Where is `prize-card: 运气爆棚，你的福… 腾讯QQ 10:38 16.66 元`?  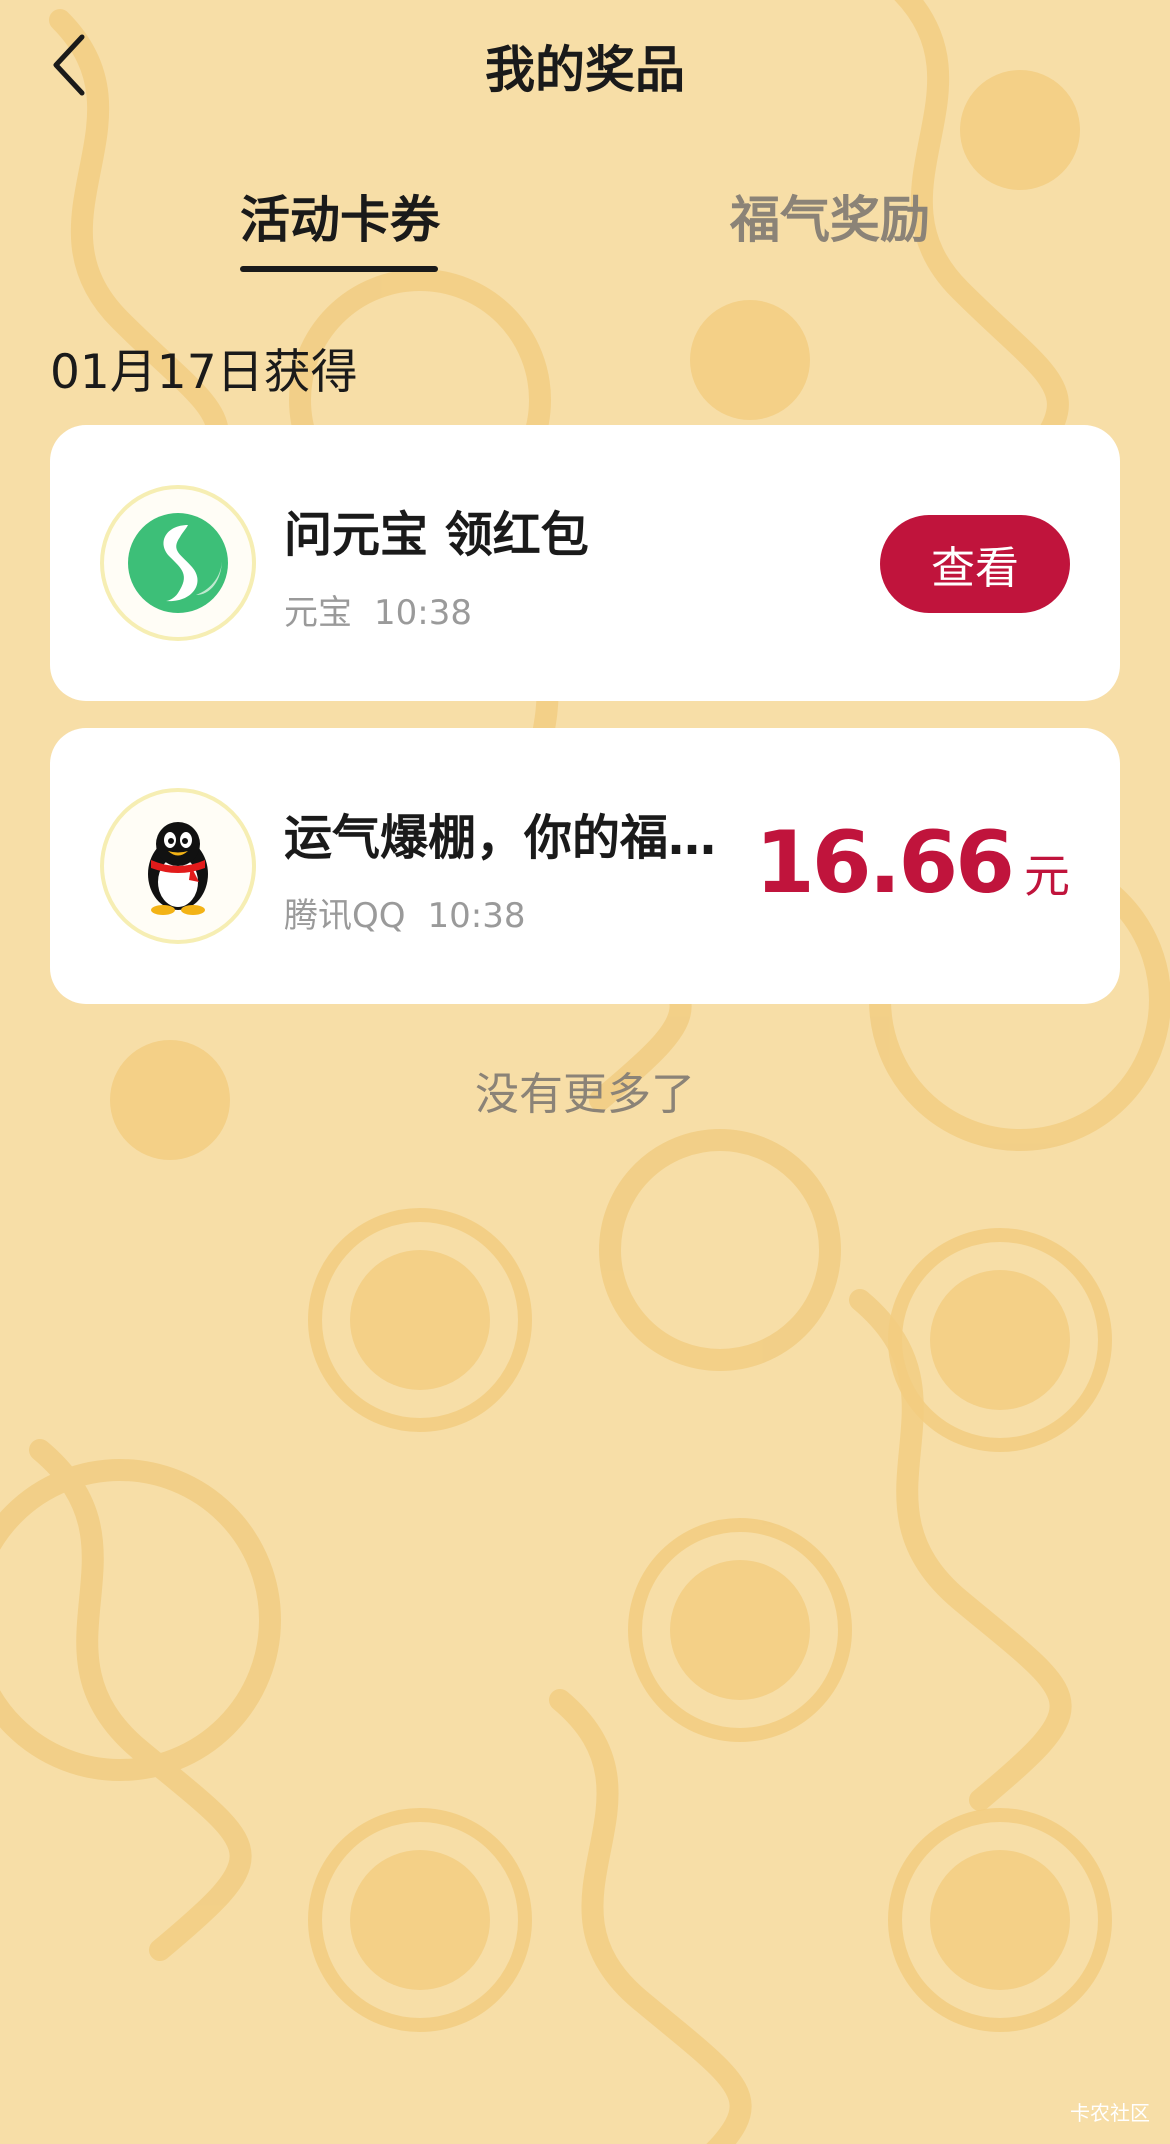
prize-card: 运气爆棚，你的福… 腾讯QQ 10:38 16.66 元 is located at coordinates (585, 866).